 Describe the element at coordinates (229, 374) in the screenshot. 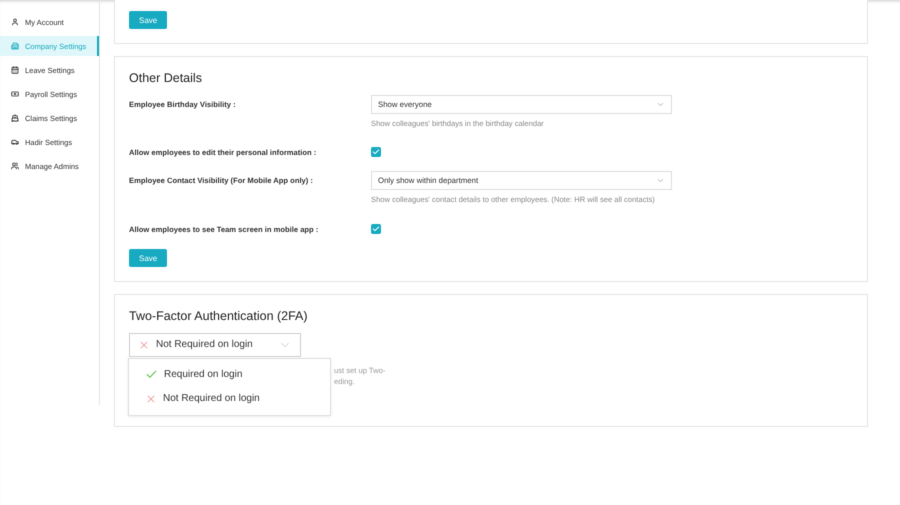

I see `dropdown-option: Required on login` at that location.